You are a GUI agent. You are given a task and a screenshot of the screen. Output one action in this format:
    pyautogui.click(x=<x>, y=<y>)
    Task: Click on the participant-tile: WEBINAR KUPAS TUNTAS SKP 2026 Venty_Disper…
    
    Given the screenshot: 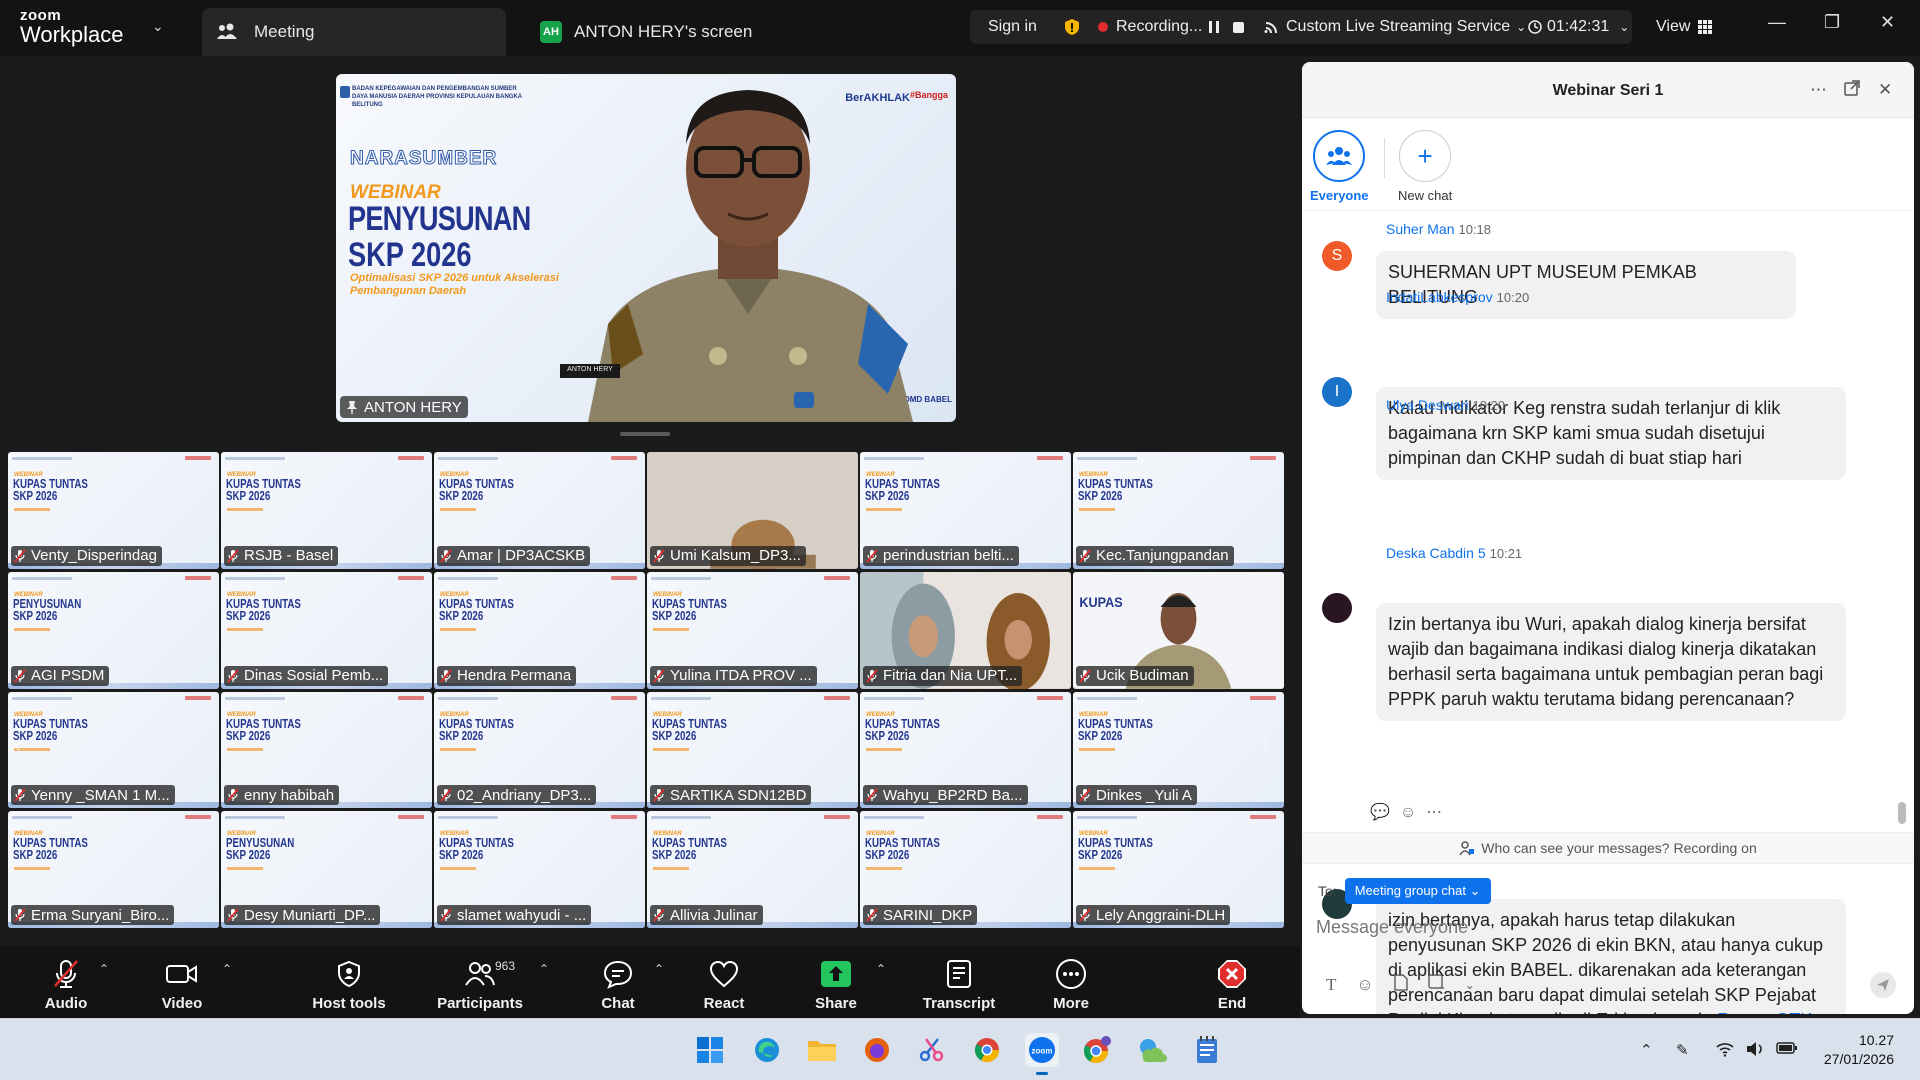 What is the action you would take?
    pyautogui.click(x=113, y=510)
    